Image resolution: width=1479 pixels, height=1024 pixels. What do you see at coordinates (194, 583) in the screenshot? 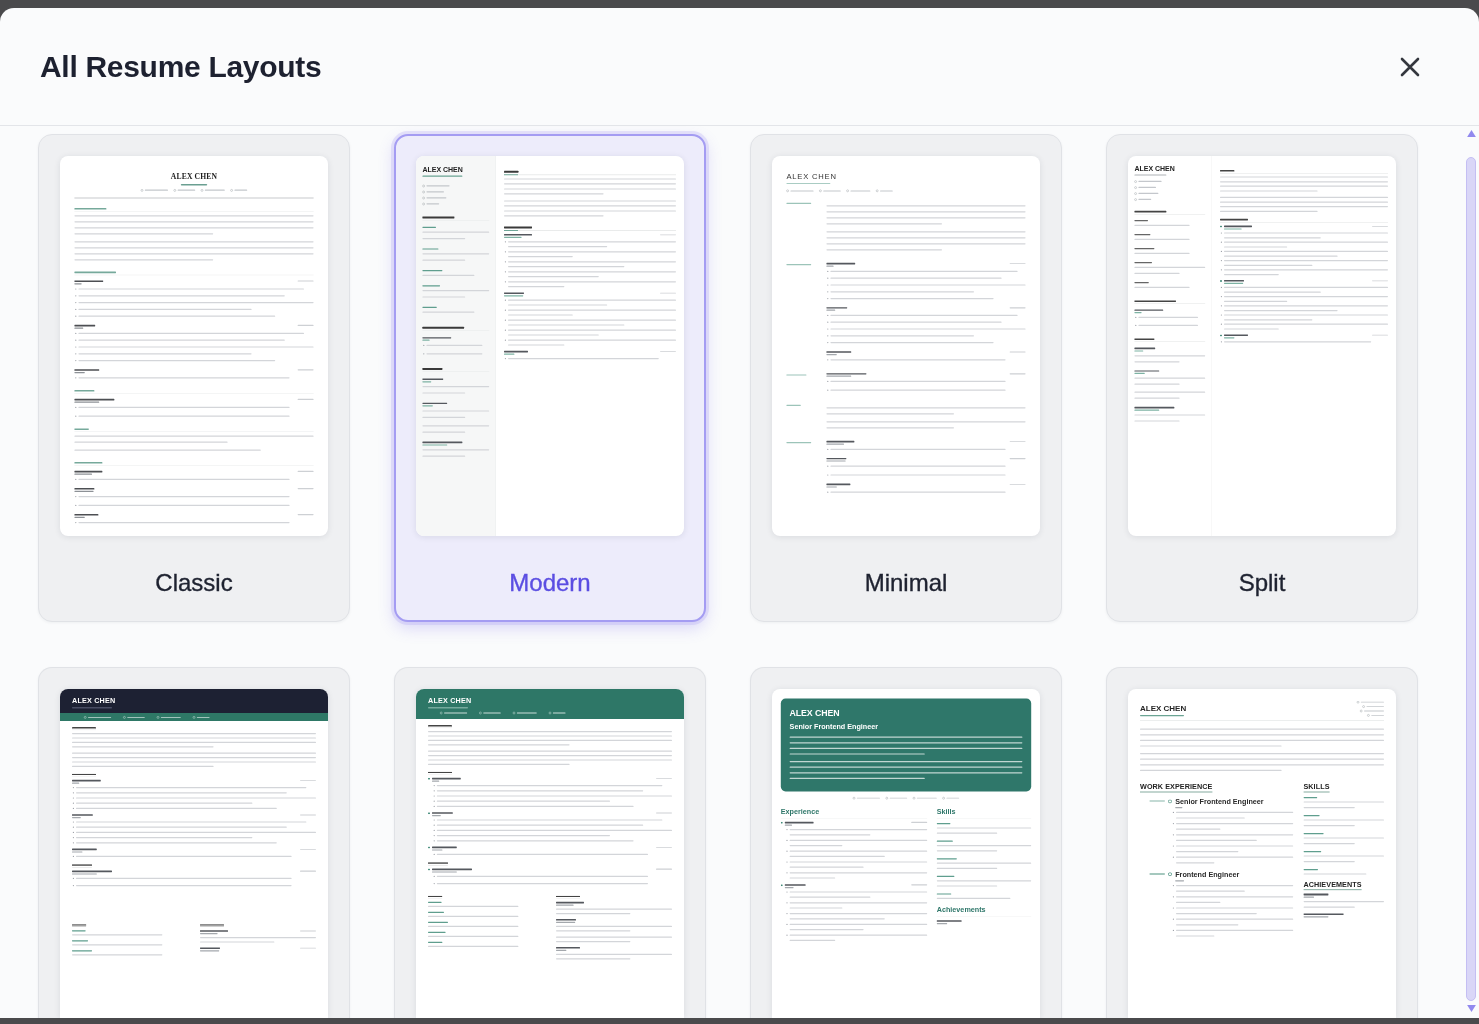
I see `layout-title: Classic` at bounding box center [194, 583].